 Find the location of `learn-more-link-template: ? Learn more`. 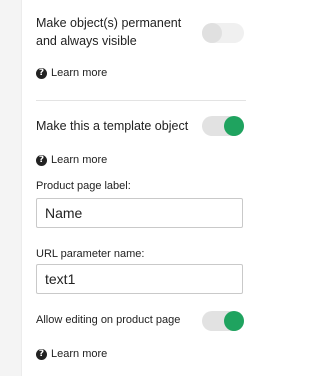

learn-more-link-template: ? Learn more is located at coordinates (71, 160).